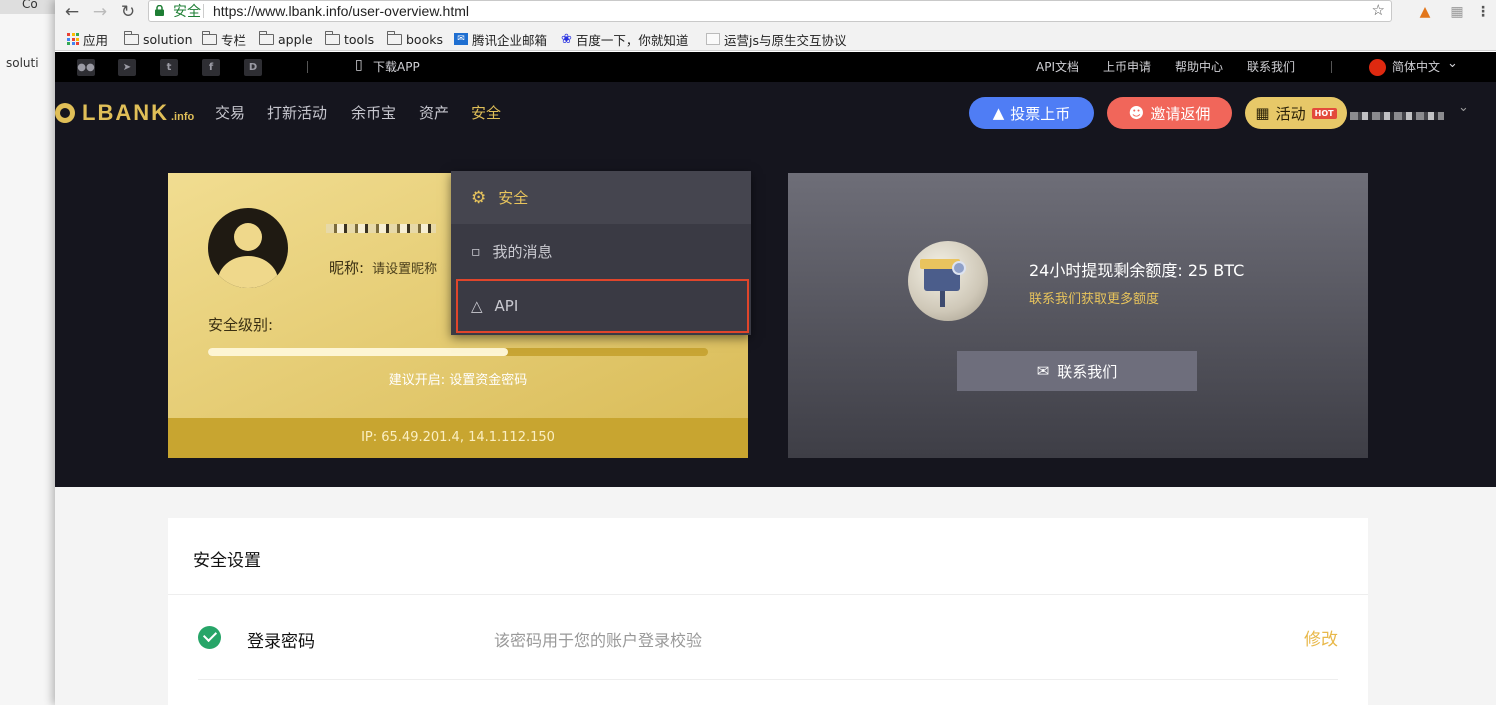 The height and width of the screenshot is (705, 1496). I want to click on get-more-limit-link: 联系我们获取更多额度, so click(1094, 297).